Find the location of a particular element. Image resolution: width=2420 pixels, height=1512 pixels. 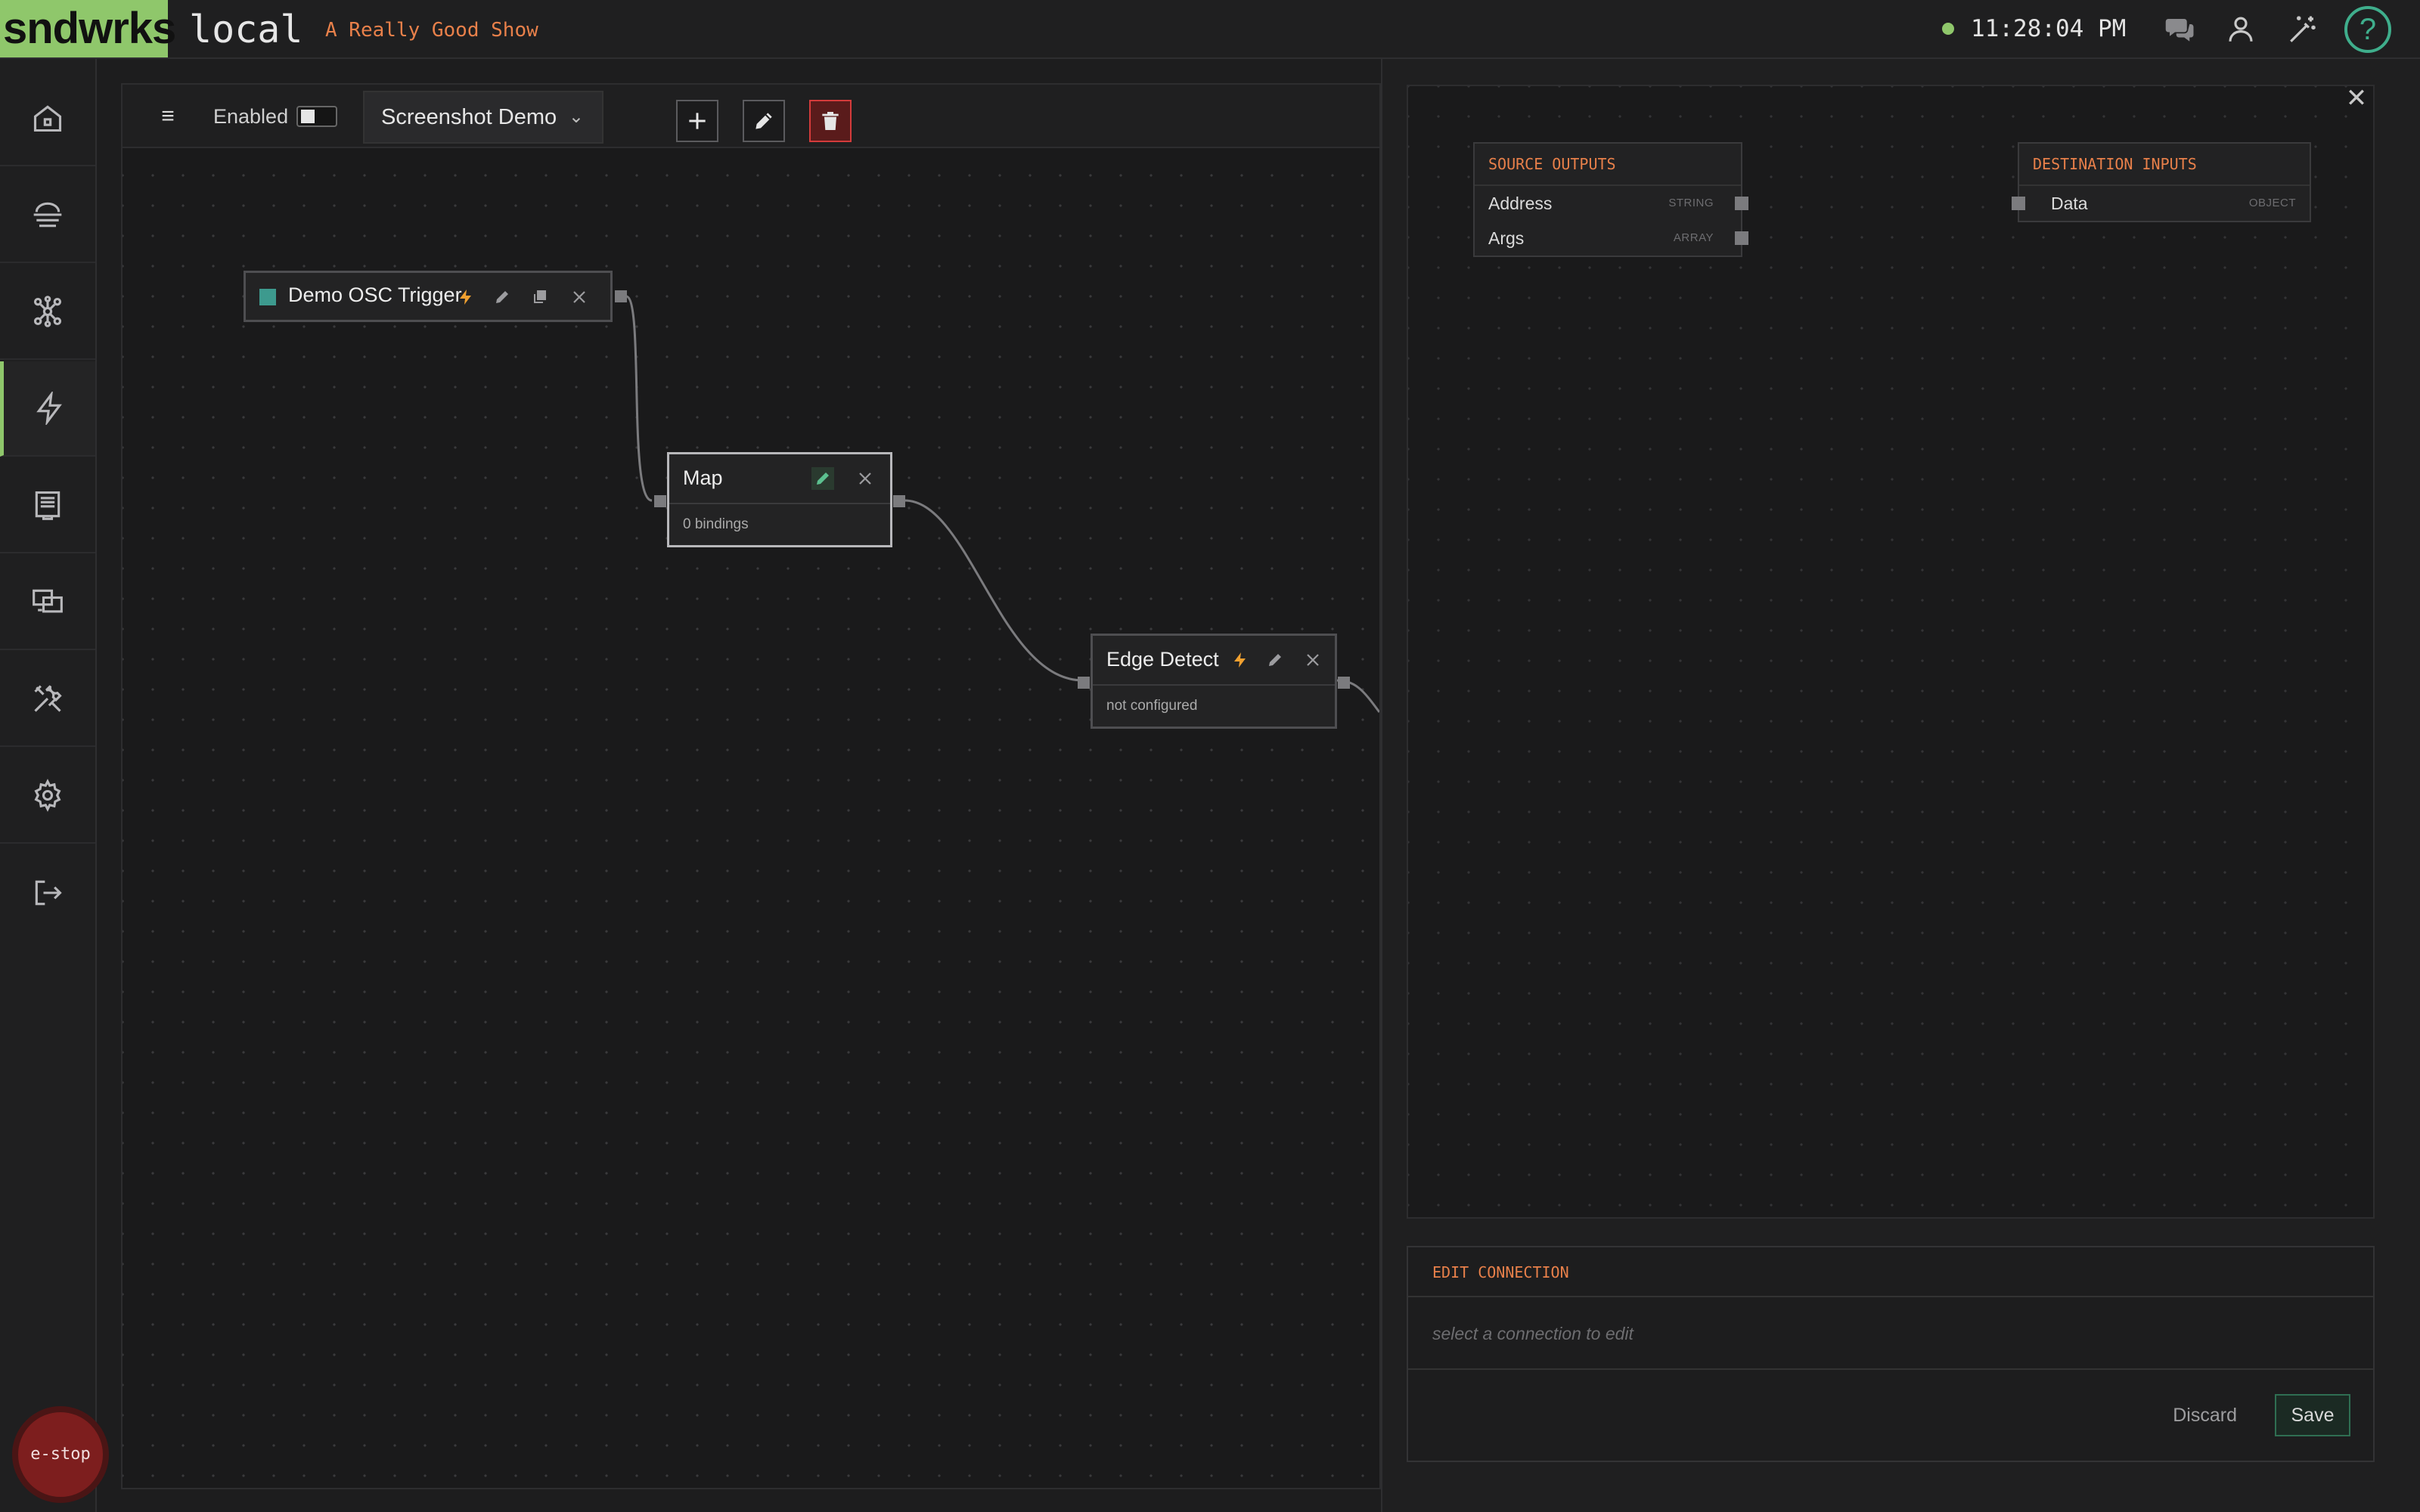

node-title: Map is located at coordinates (703, 478).